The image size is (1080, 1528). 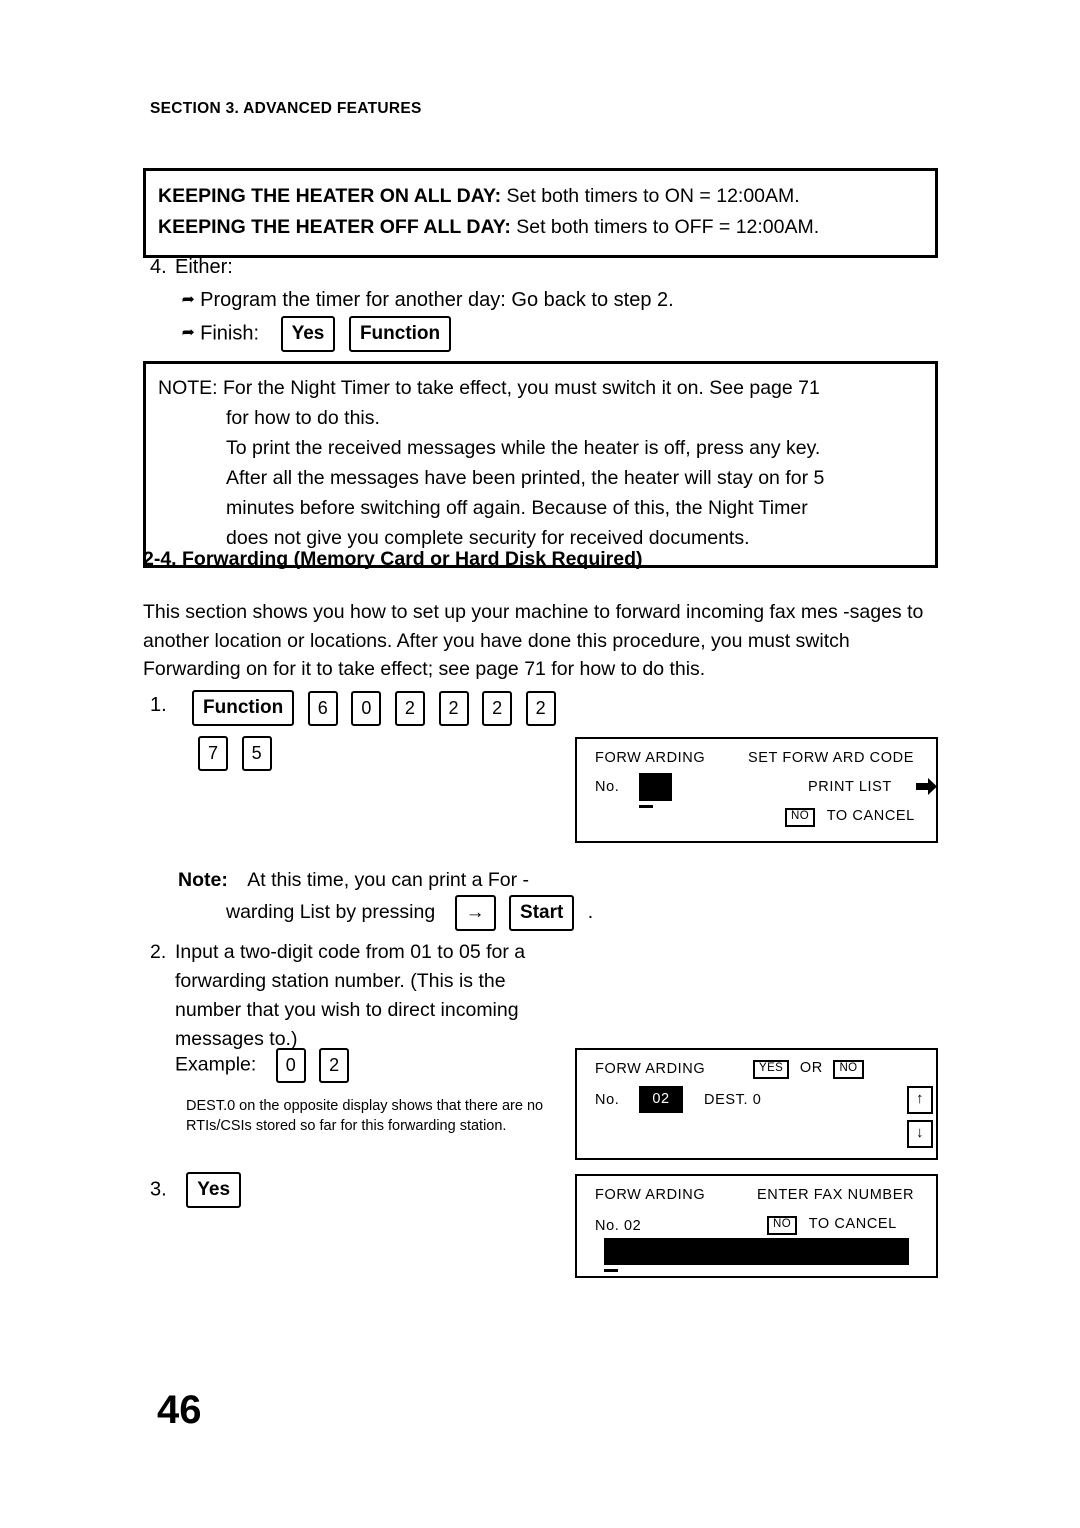 I want to click on lcd2-title: FORW ARDING, so click(x=650, y=1069).